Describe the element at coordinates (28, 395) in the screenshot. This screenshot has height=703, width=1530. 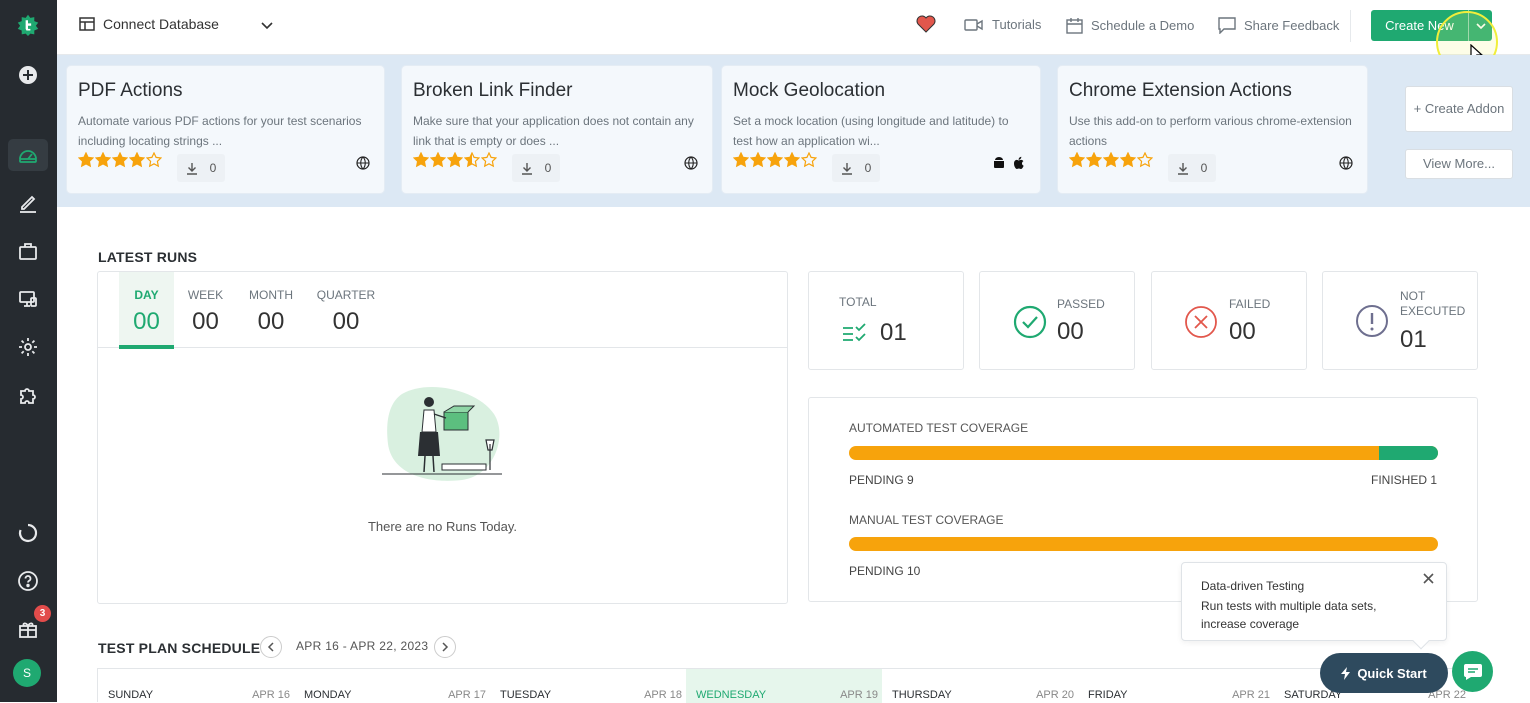
I see `addons-puzzle-icon` at that location.